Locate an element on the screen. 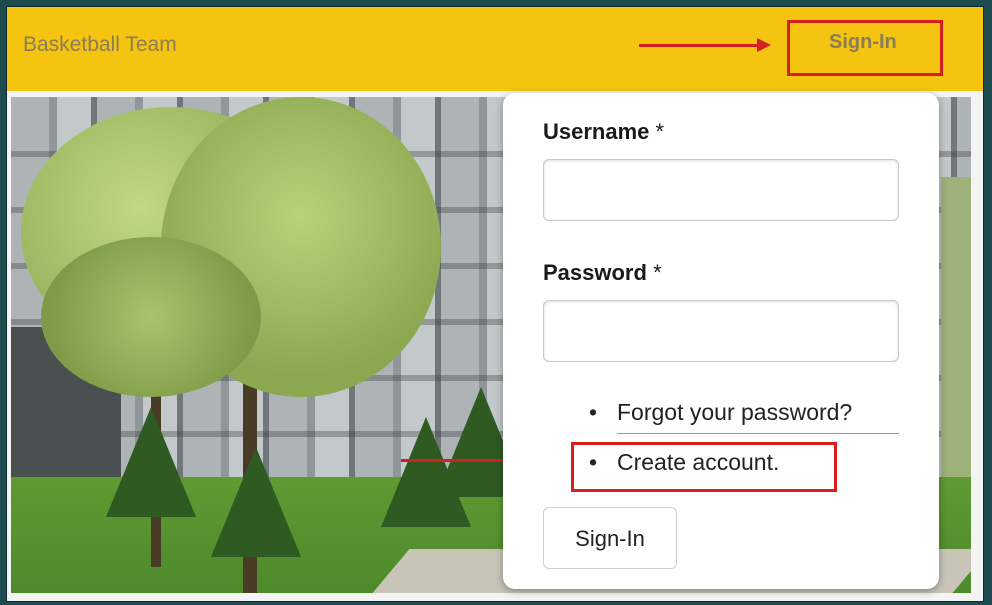 The image size is (992, 605). annotation-arrow-signin is located at coordinates (705, 45).